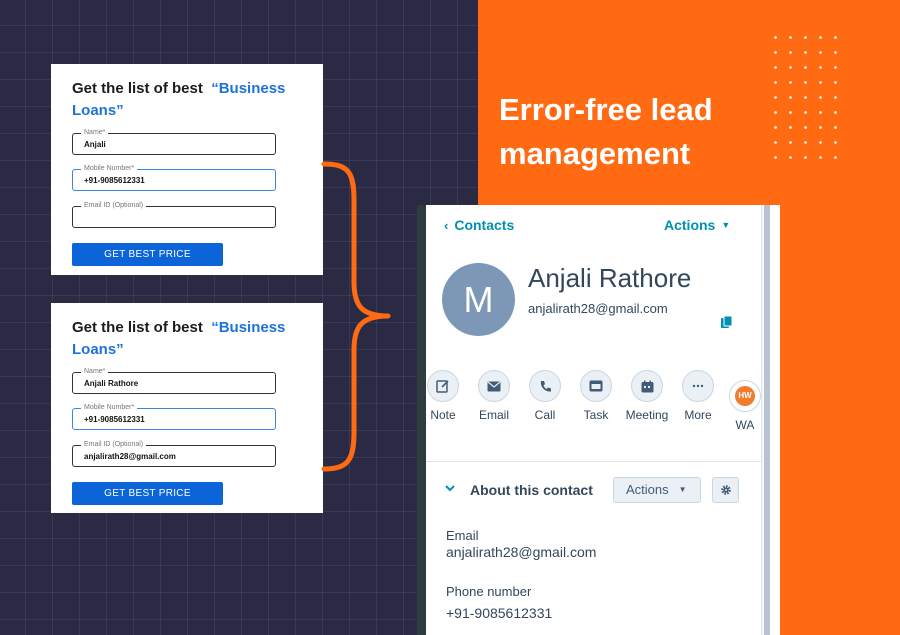  What do you see at coordinates (606, 131) in the screenshot?
I see `headline: Error-free lead management` at bounding box center [606, 131].